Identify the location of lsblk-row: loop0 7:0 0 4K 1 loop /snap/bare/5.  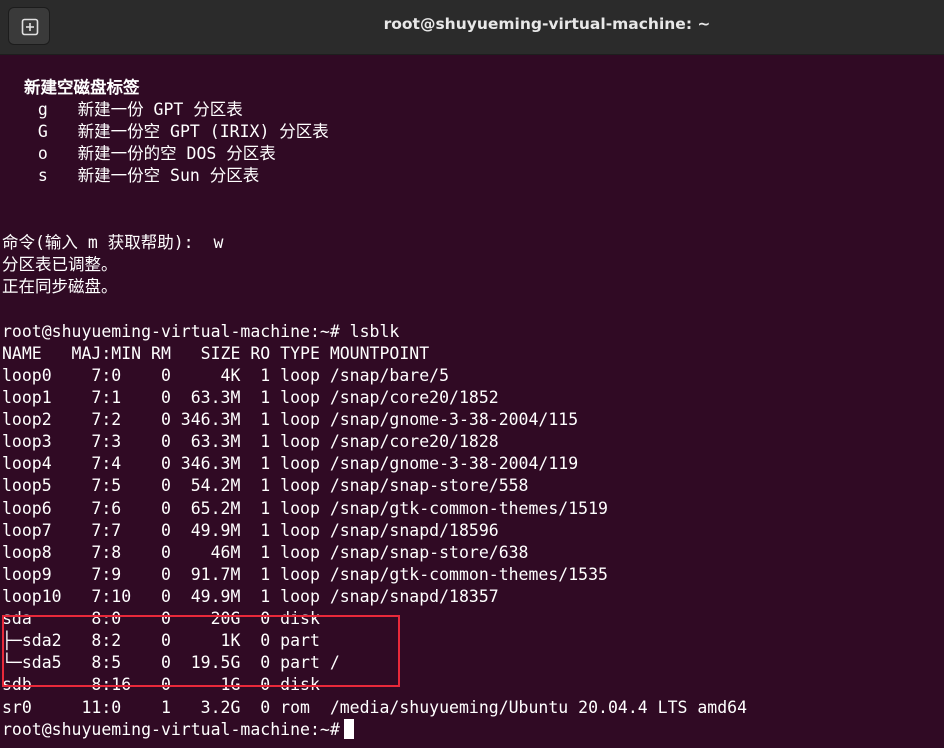
(226, 375).